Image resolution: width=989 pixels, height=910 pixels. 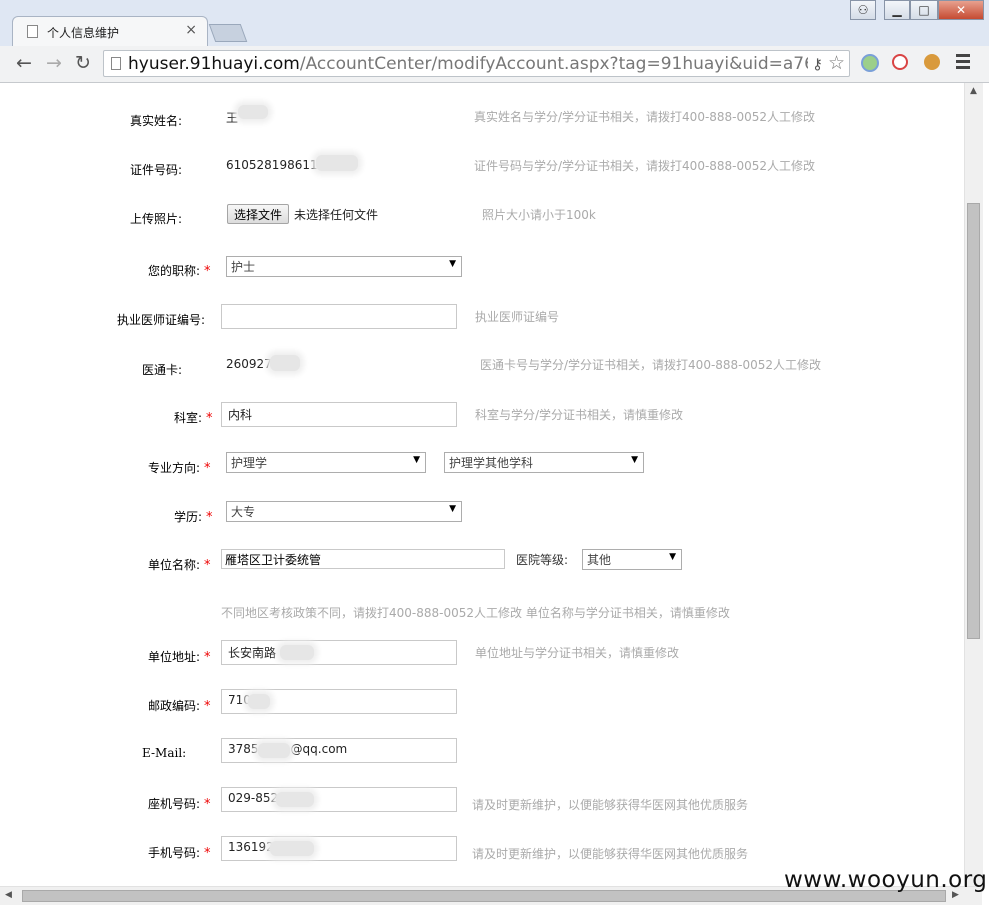 I want to click on menu-icon, so click(x=963, y=63).